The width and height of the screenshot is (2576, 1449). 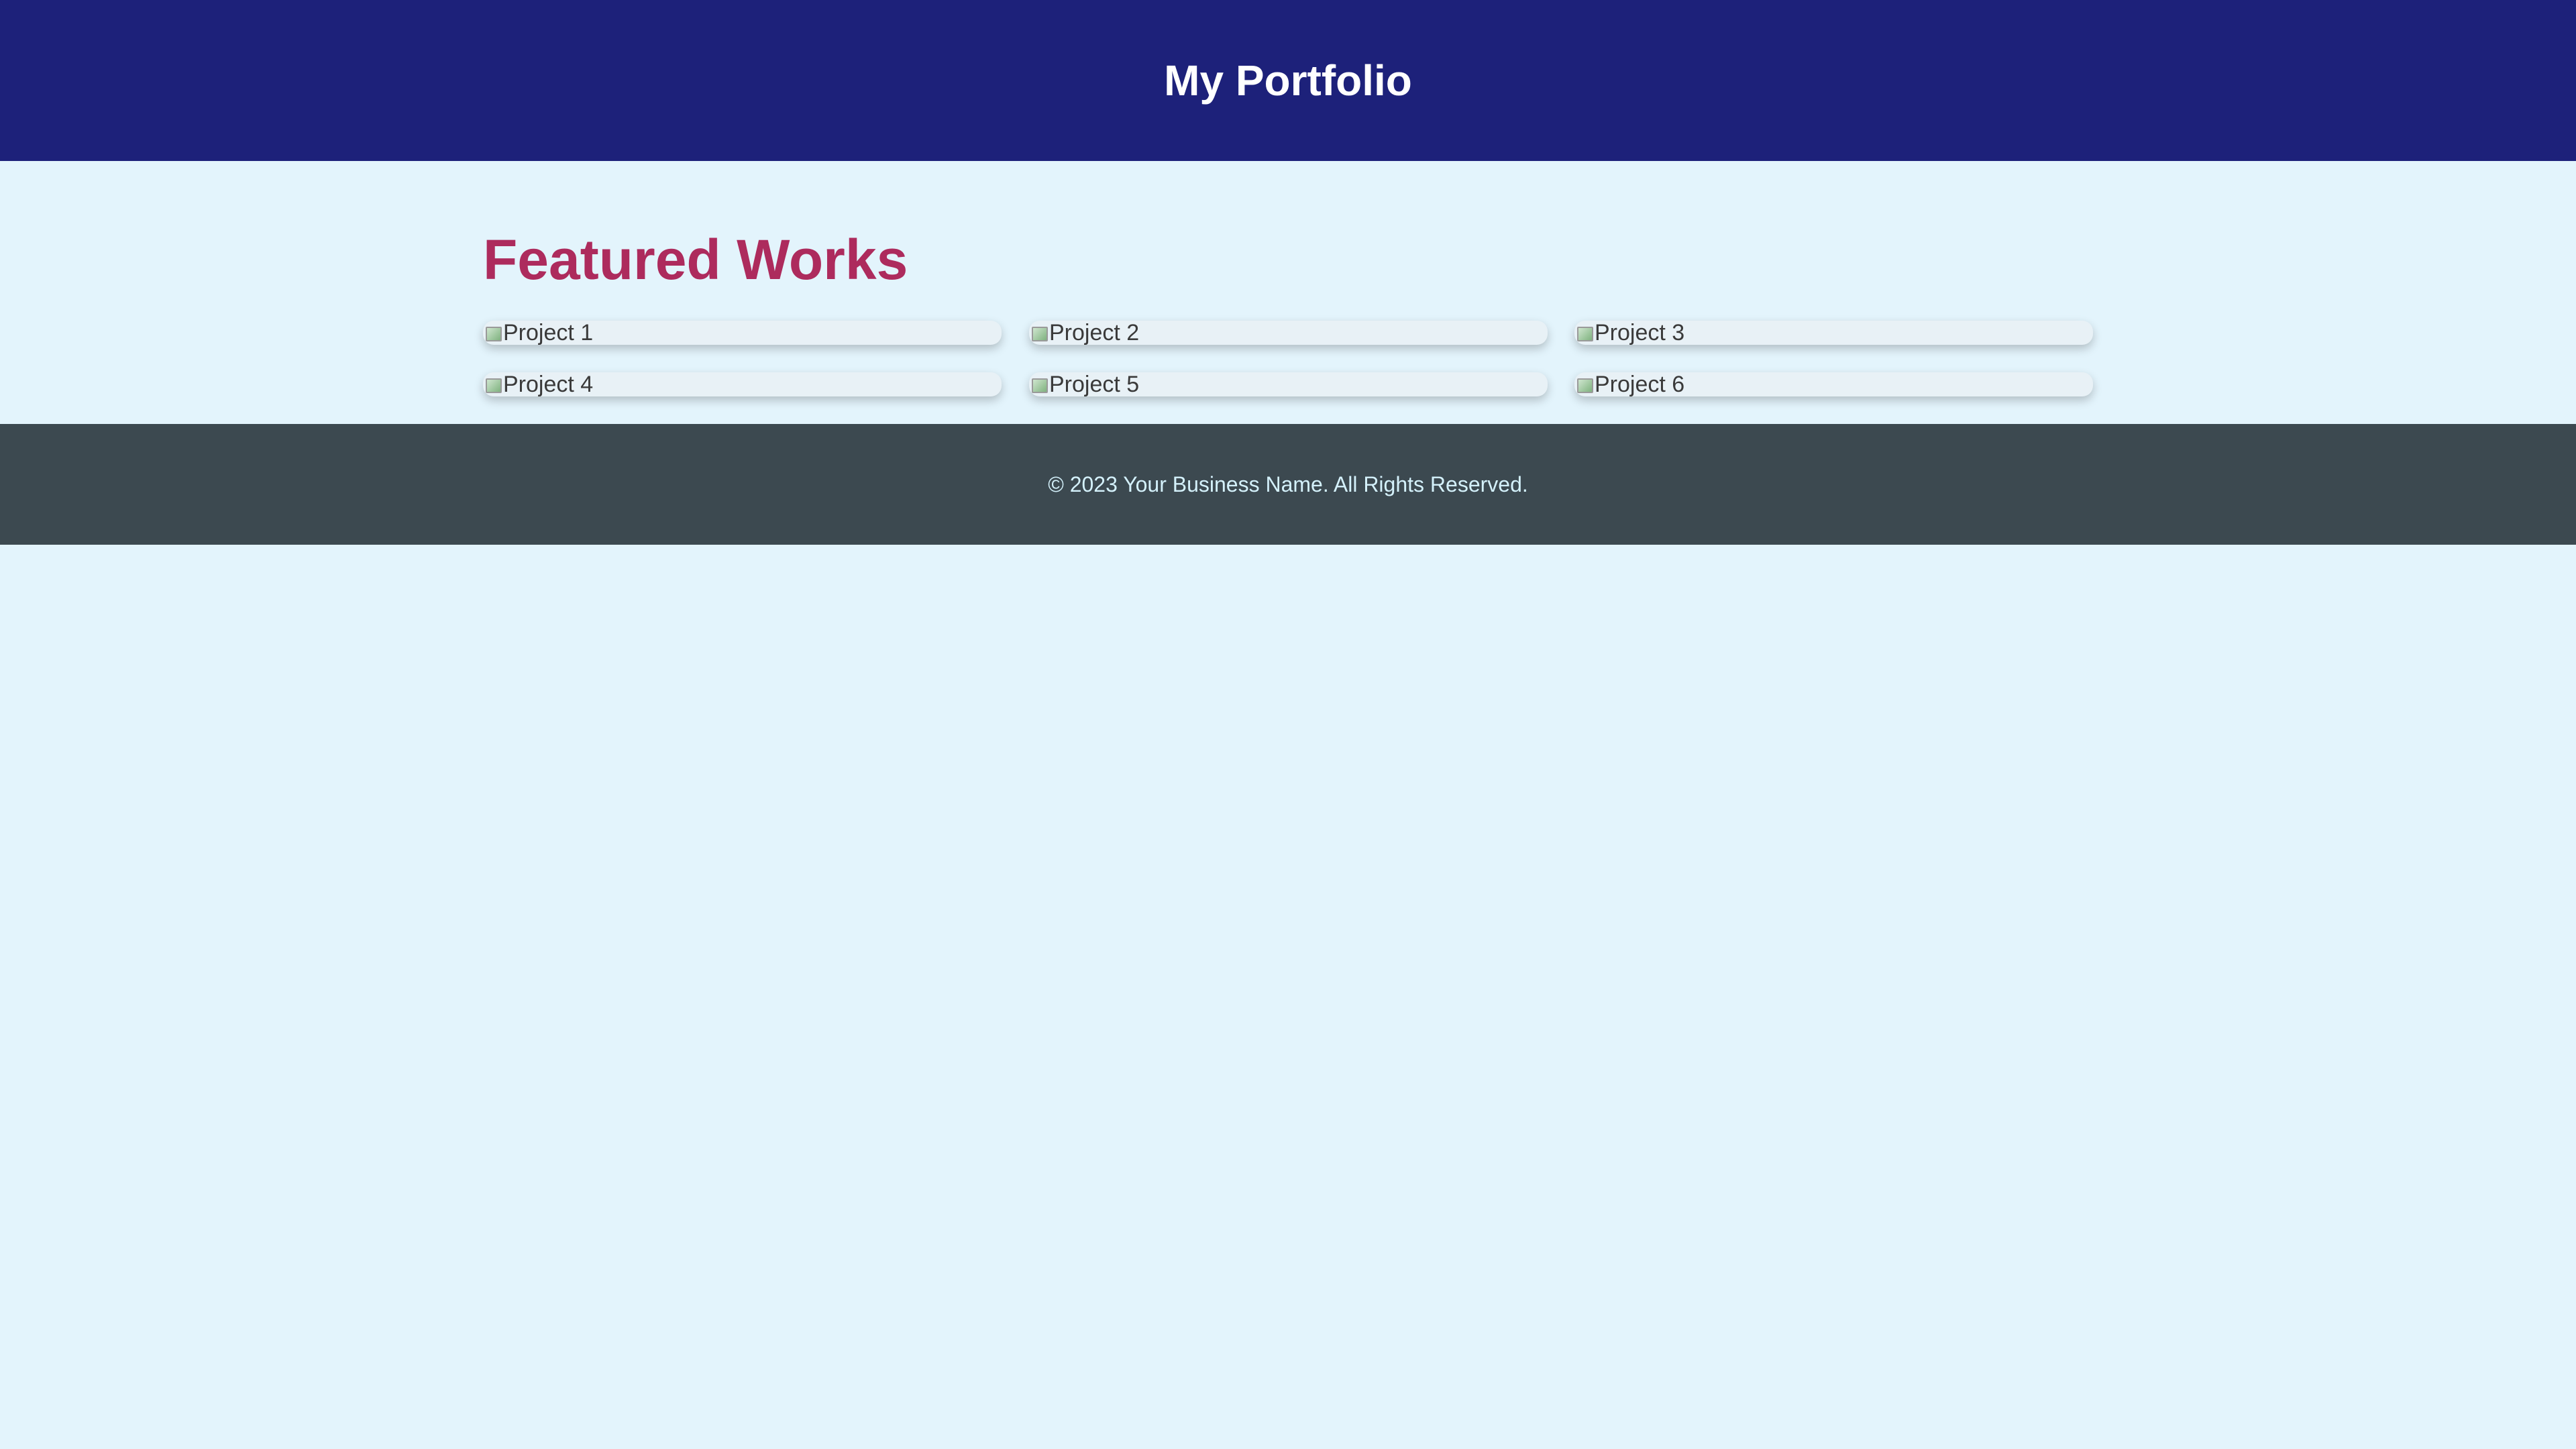 What do you see at coordinates (1640, 384) in the screenshot?
I see `project-image-alt: Project 6` at bounding box center [1640, 384].